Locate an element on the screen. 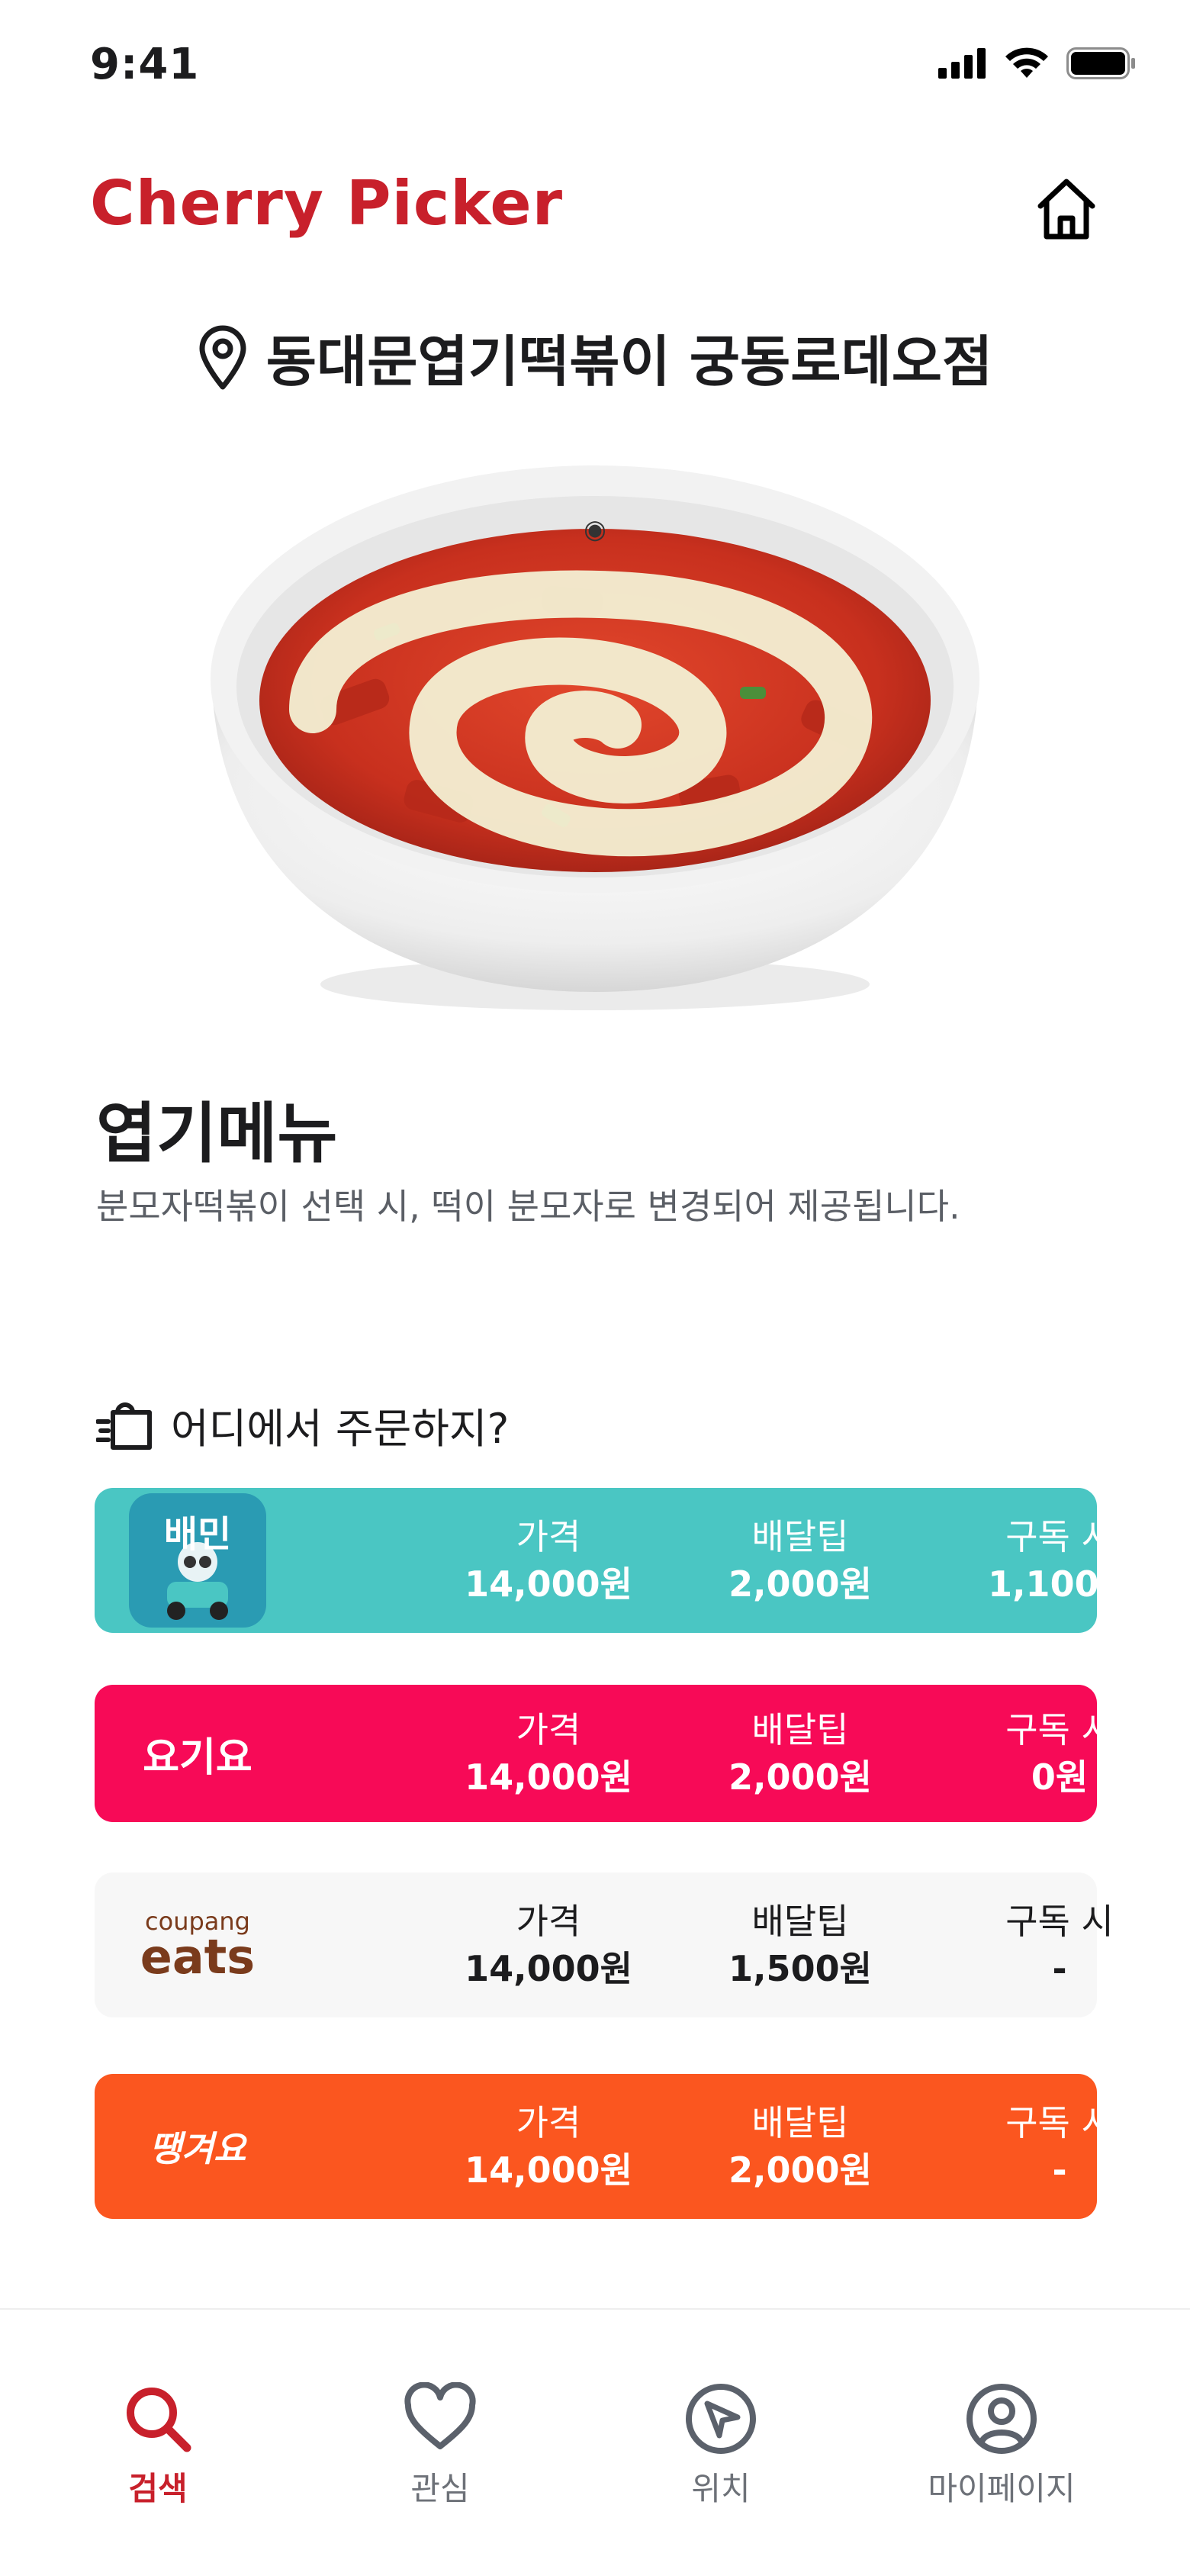 Image resolution: width=1190 pixels, height=2576 pixels. store-location: 동대문엽기떡볶이 궁동로데오점 is located at coordinates (595, 357).